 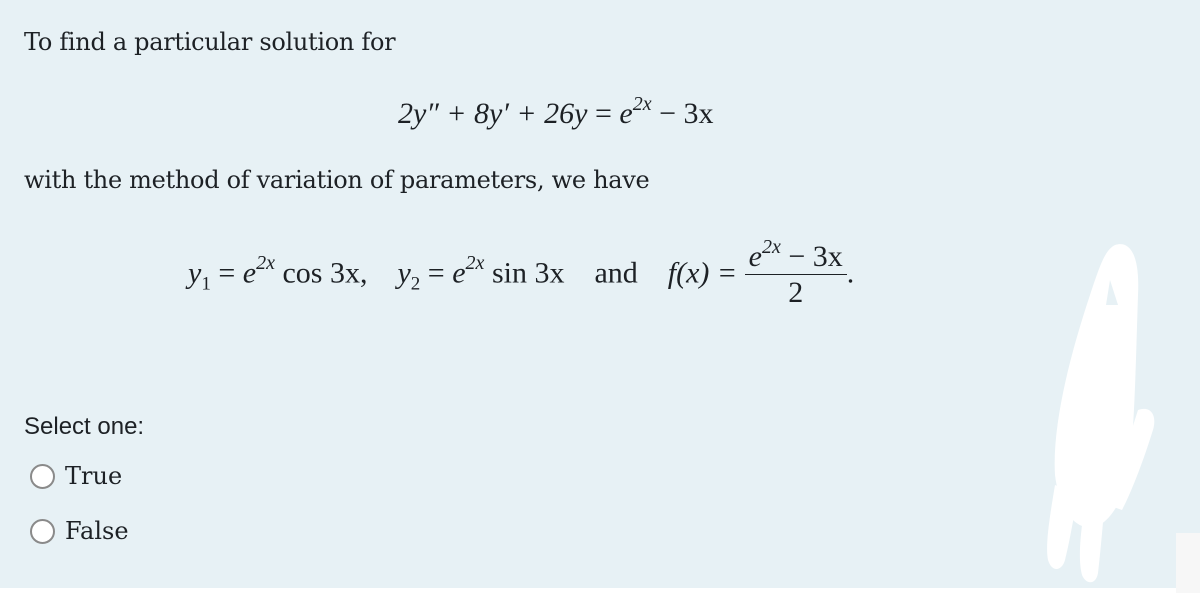 I want to click on y2-label: y, so click(x=404, y=273).